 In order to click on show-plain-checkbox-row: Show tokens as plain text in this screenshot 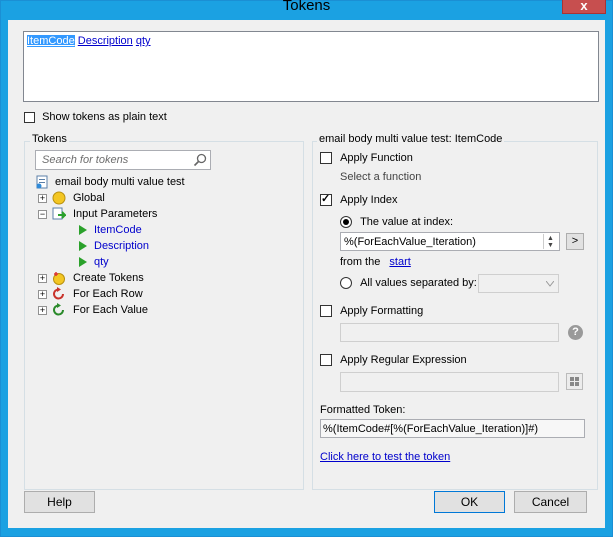, I will do `click(95, 117)`.